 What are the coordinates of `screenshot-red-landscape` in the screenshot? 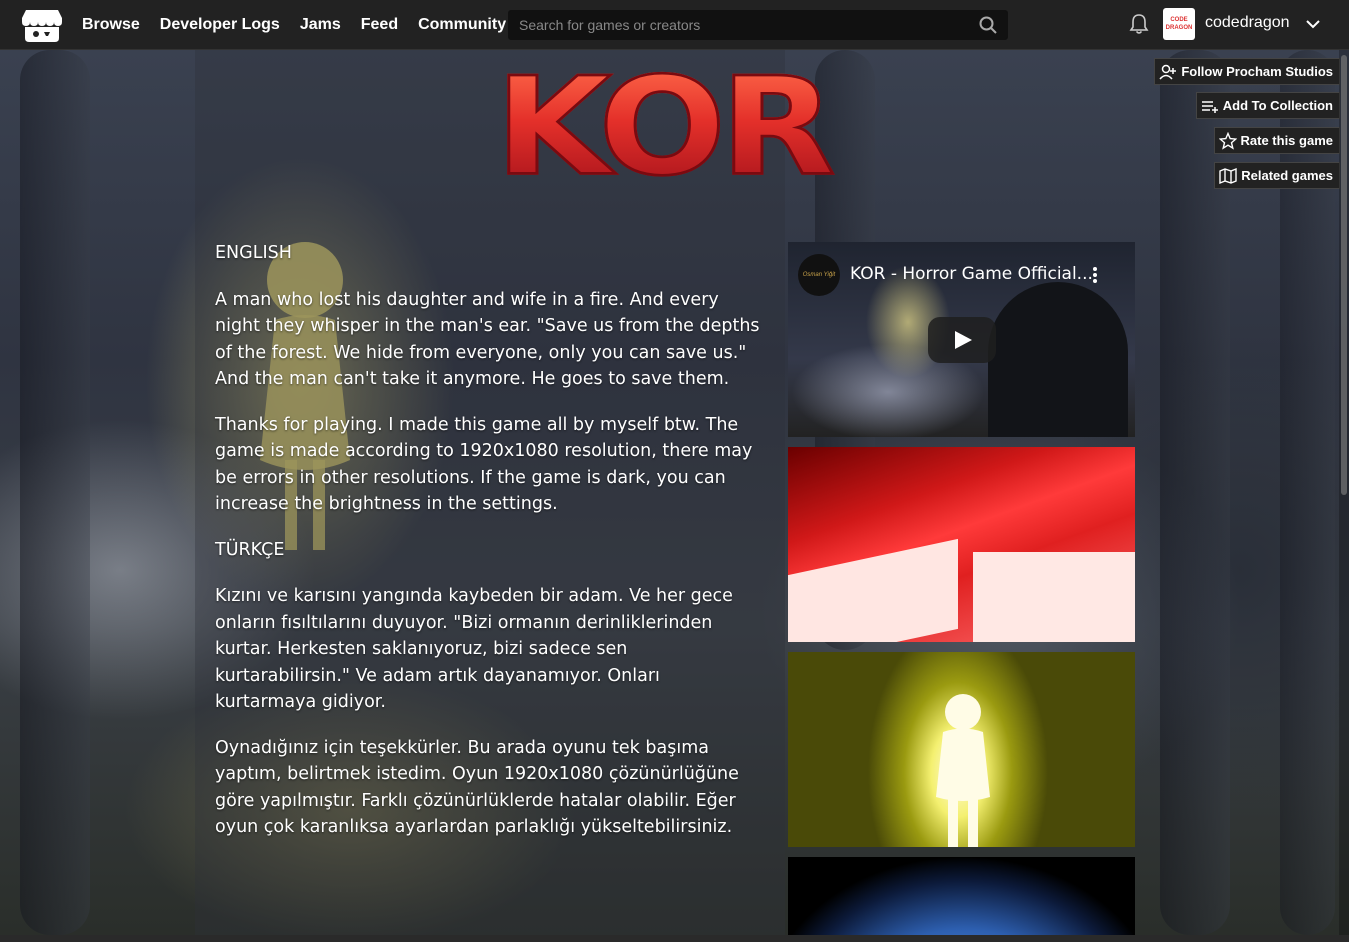 It's located at (961, 544).